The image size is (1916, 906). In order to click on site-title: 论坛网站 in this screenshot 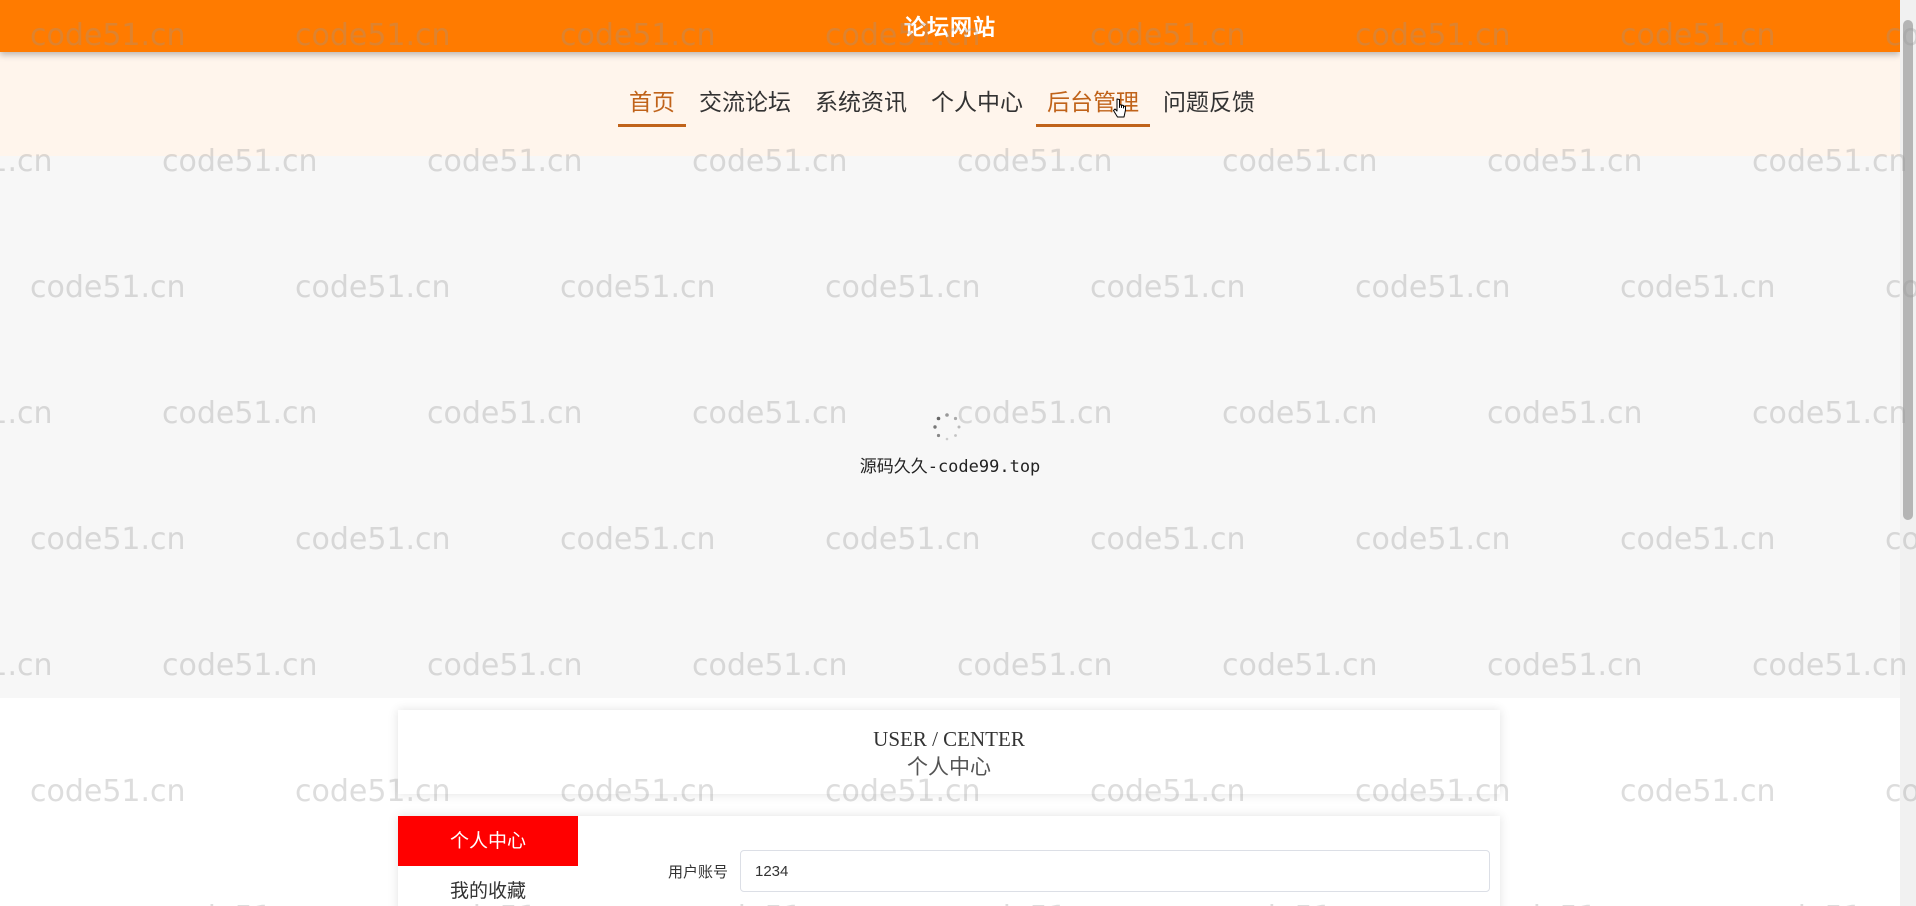, I will do `click(949, 28)`.